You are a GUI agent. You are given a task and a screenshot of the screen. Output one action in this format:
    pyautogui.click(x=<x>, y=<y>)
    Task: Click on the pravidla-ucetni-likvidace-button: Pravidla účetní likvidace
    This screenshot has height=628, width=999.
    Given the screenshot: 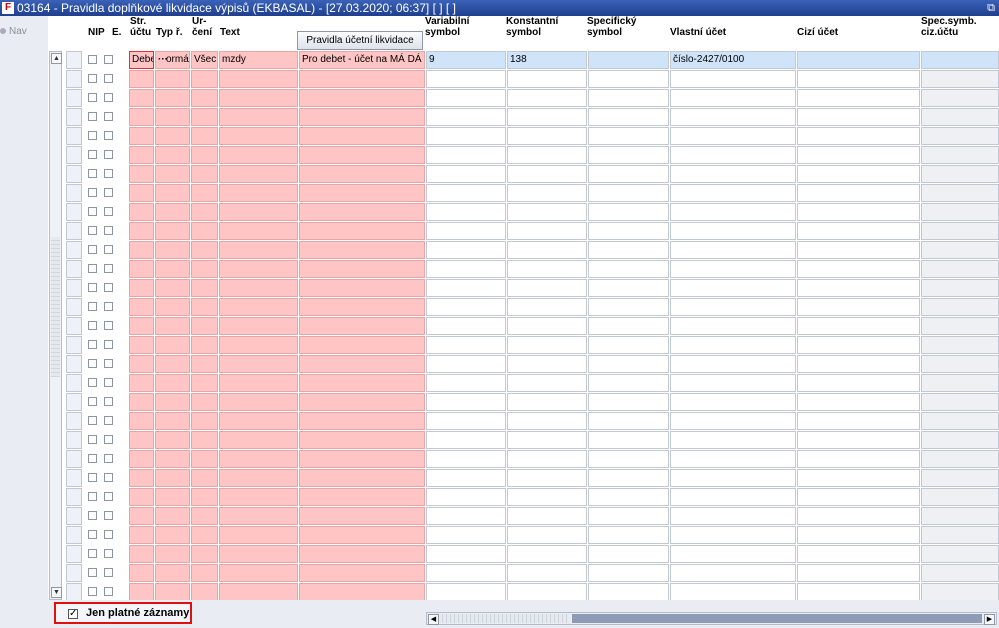 What is the action you would take?
    pyautogui.click(x=360, y=40)
    